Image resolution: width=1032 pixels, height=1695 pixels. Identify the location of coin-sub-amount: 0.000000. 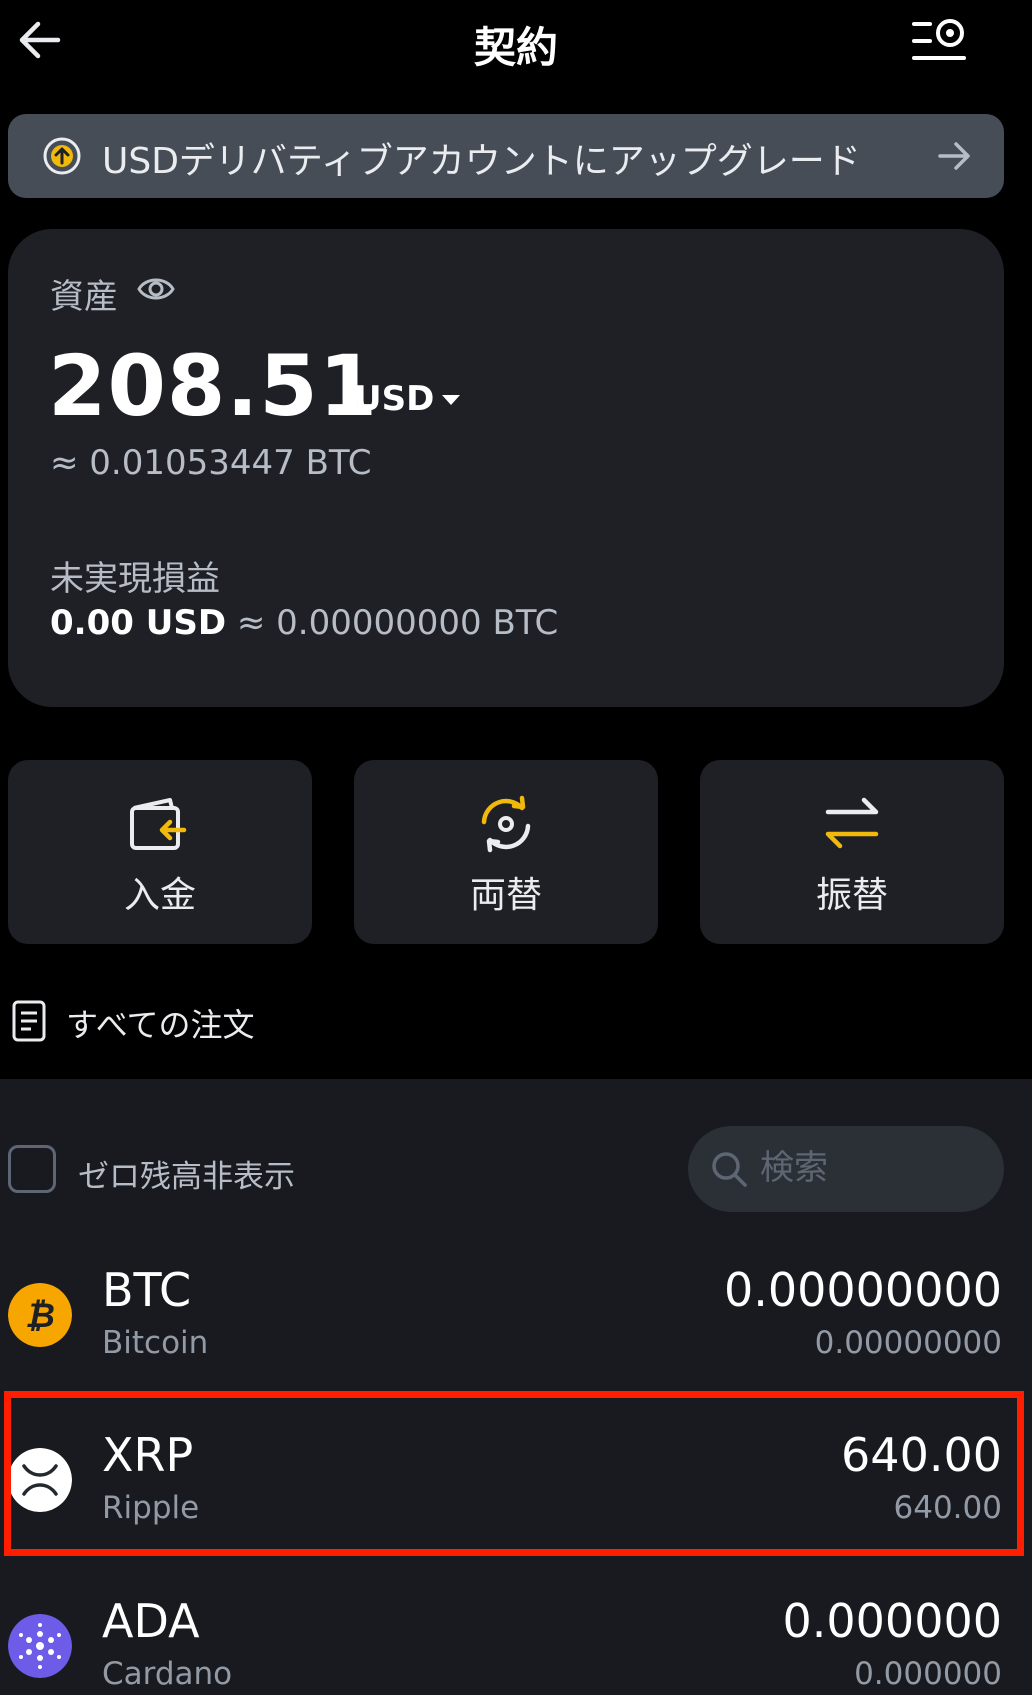
(928, 1674).